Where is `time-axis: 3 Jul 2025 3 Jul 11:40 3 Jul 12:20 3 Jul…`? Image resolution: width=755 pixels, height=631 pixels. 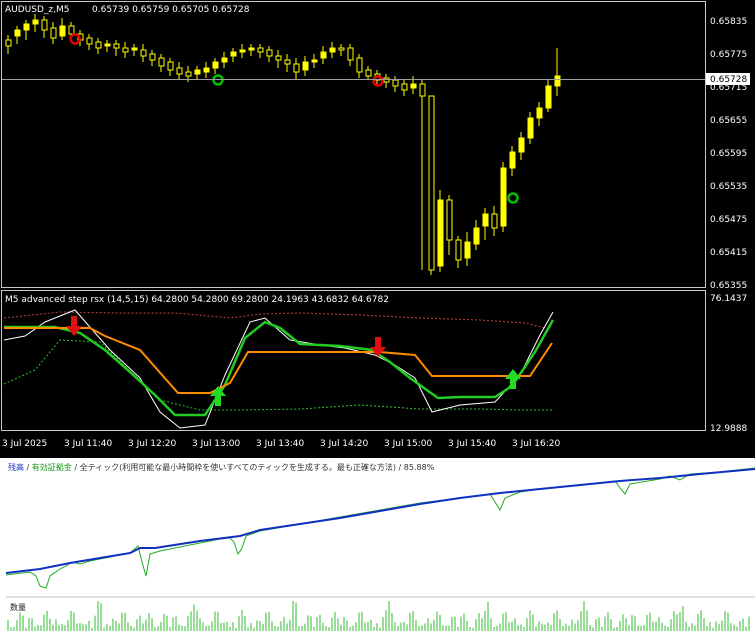 time-axis: 3 Jul 2025 3 Jul 11:40 3 Jul 12:20 3 Jul… is located at coordinates (281, 444).